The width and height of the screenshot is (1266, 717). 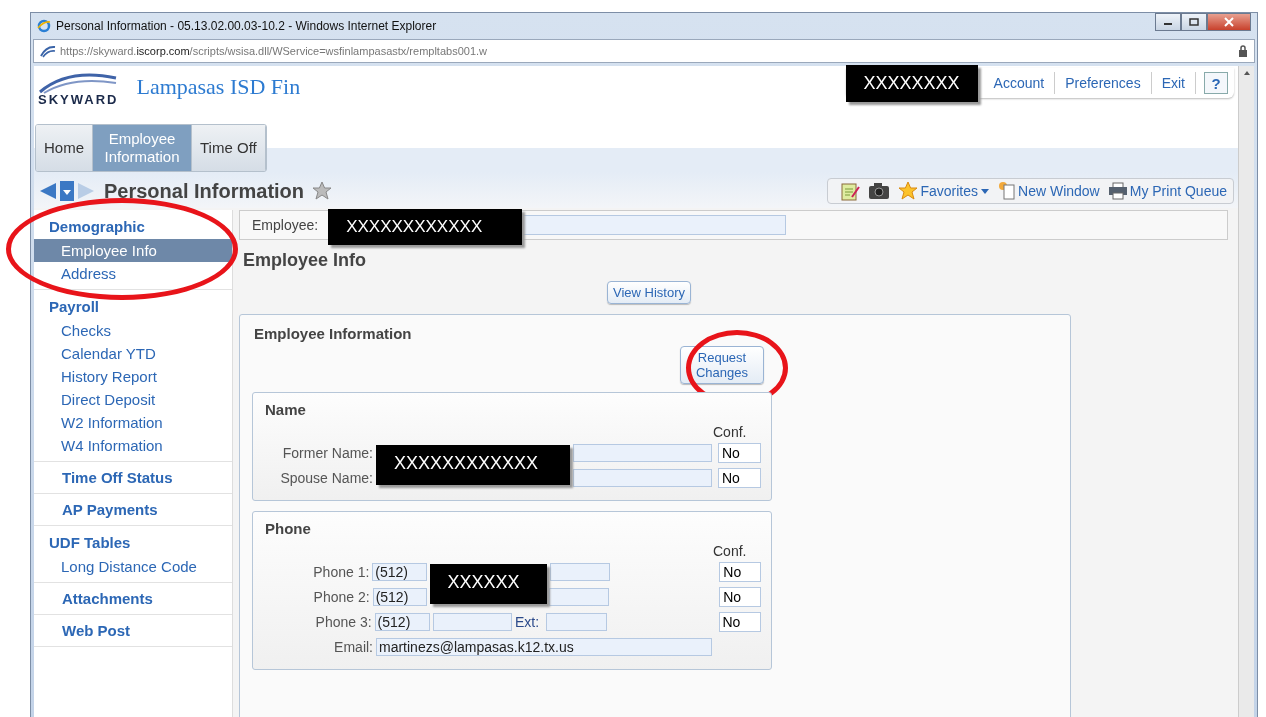 What do you see at coordinates (654, 225) in the screenshot?
I see `employee-field` at bounding box center [654, 225].